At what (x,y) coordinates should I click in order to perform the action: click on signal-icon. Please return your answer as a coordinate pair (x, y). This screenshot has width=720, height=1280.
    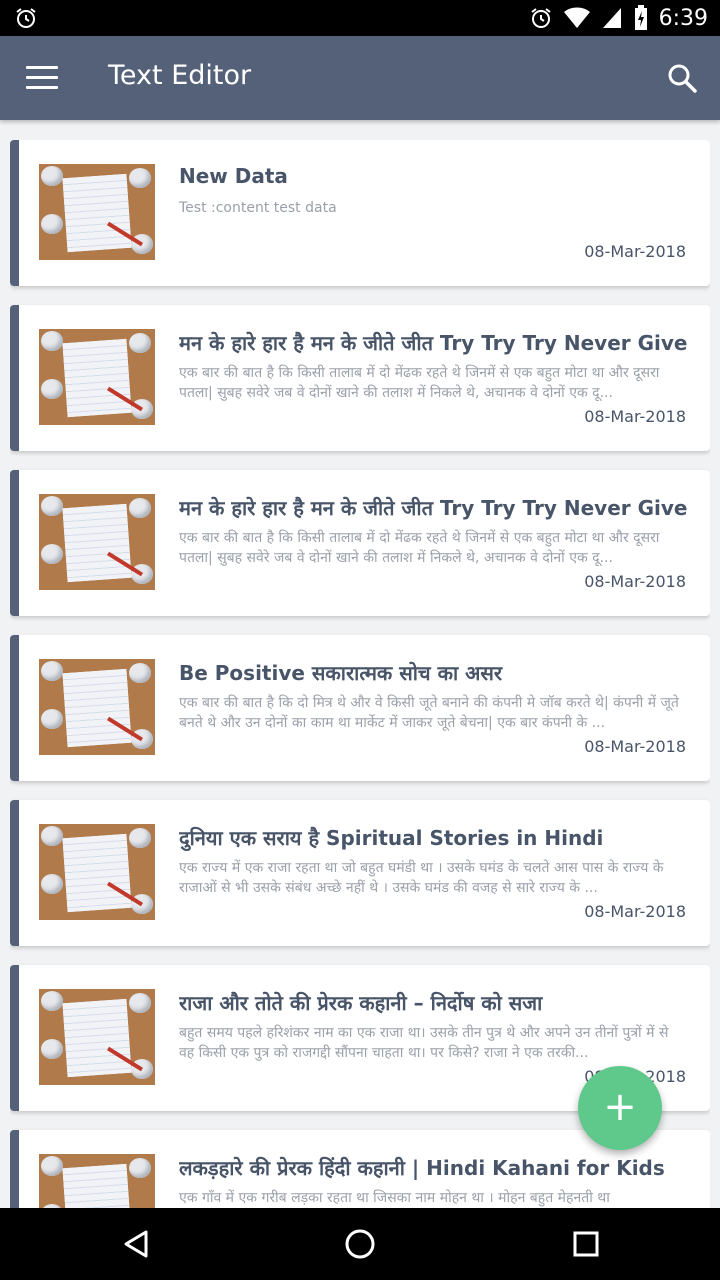
    Looking at the image, I should click on (611, 18).